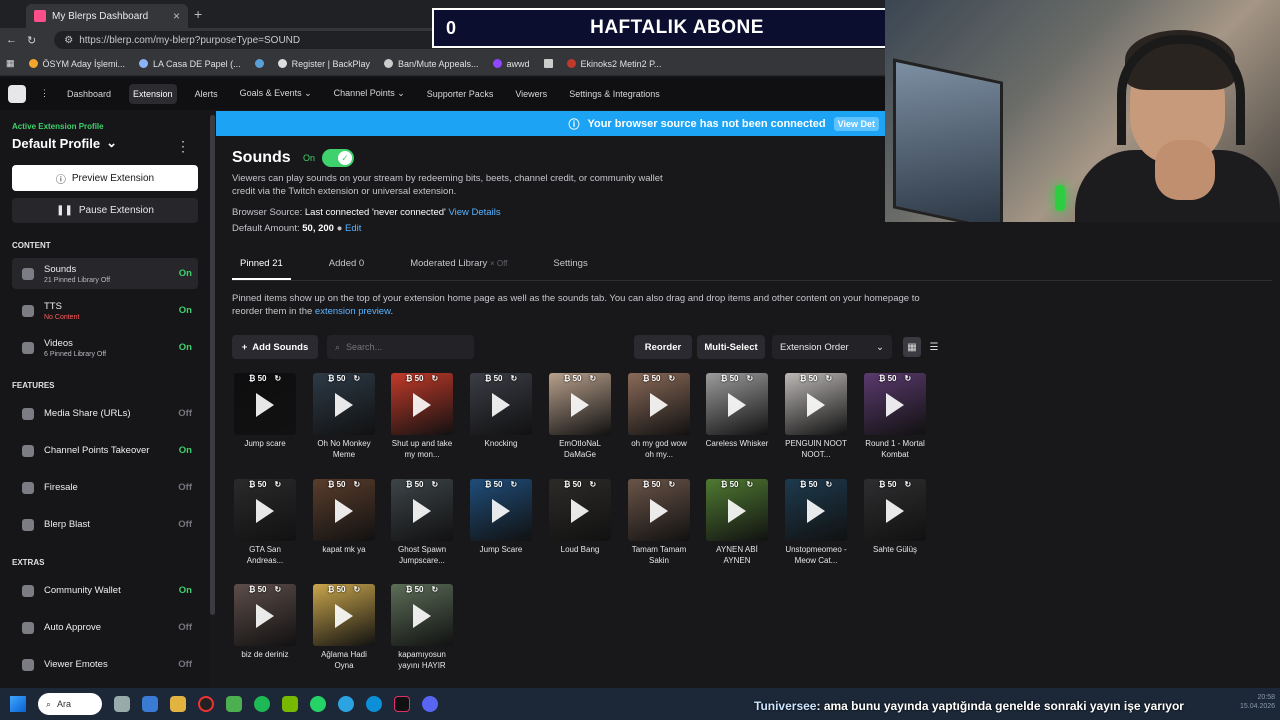 This screenshot has width=1280, height=720. Describe the element at coordinates (318, 704) in the screenshot. I see `whatsapp-icon` at that location.